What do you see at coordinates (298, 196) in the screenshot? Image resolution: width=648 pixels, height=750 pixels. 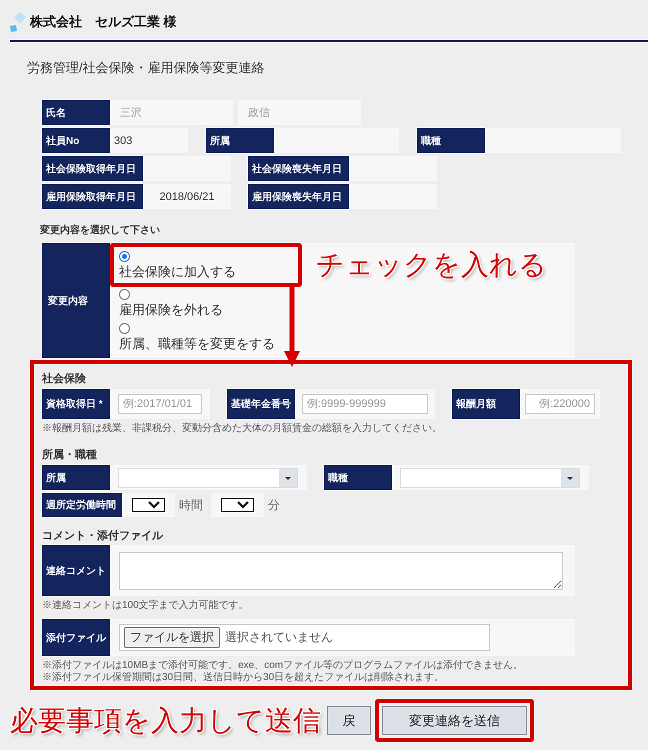 I see `field-label: 雇用保険喪失年月日` at bounding box center [298, 196].